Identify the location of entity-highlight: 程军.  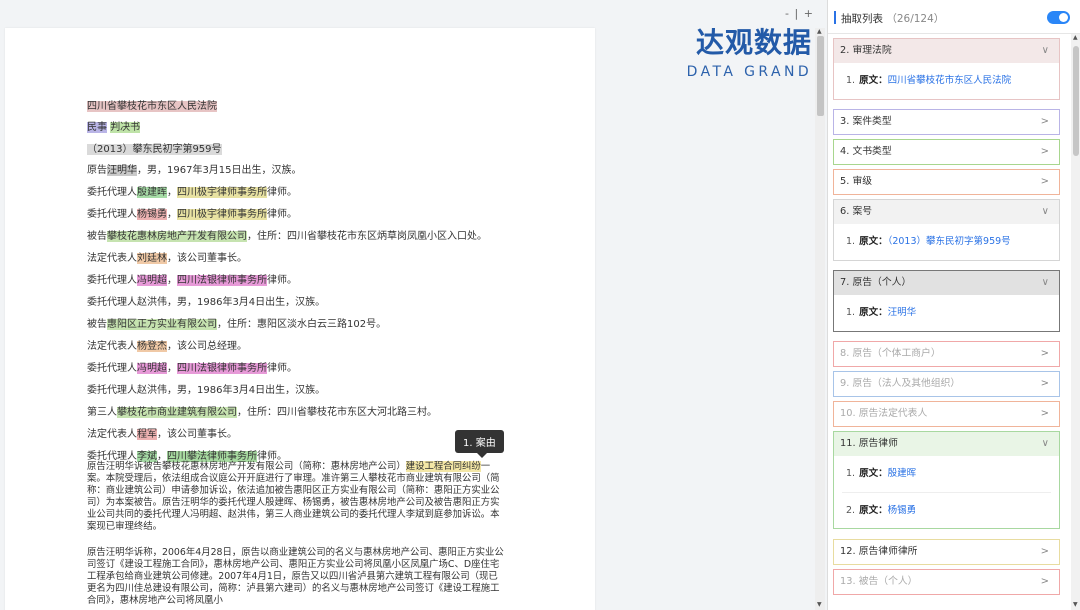
(147, 434).